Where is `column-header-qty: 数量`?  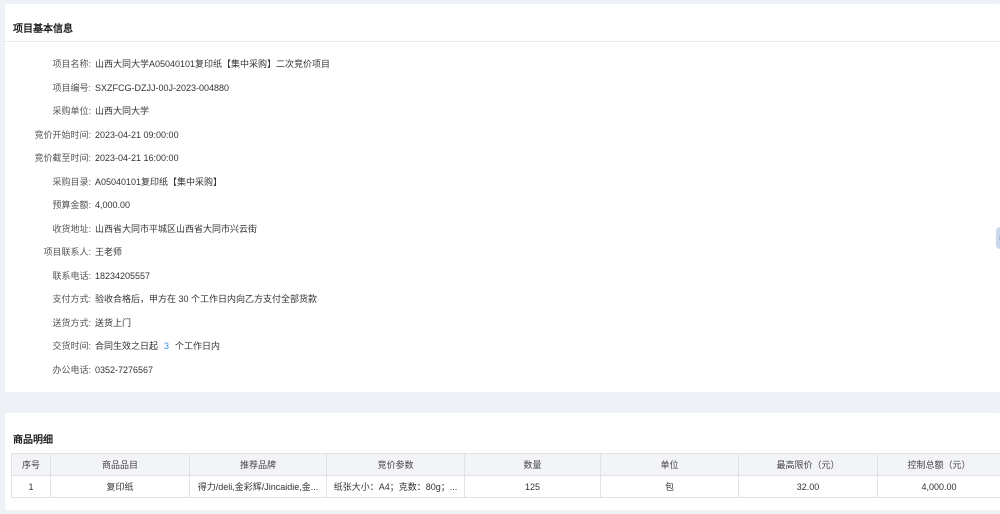
column-header-qty: 数量 is located at coordinates (532, 464).